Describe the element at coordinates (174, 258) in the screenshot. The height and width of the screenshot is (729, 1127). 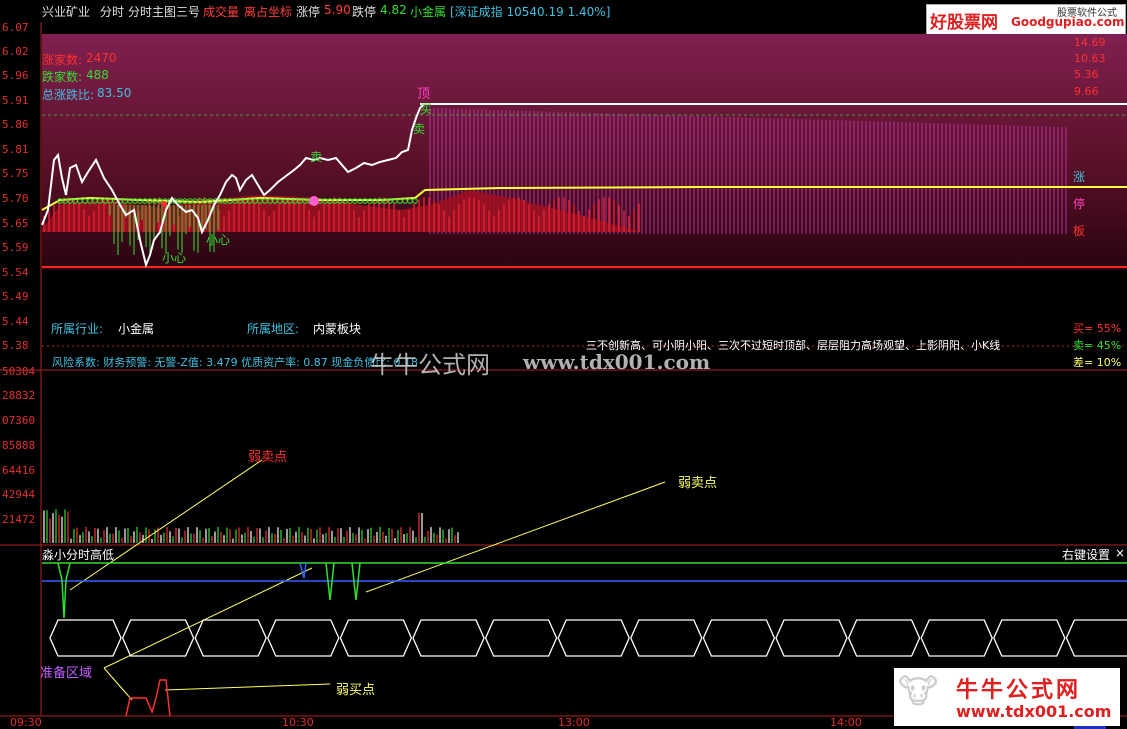
I see `careful-label-2: 小心` at that location.